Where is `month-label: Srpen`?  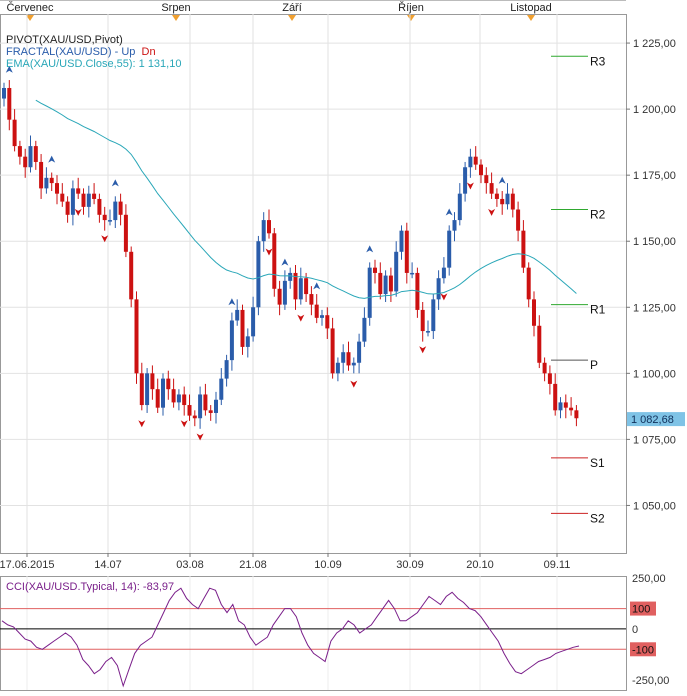
month-label: Srpen is located at coordinates (175, 8).